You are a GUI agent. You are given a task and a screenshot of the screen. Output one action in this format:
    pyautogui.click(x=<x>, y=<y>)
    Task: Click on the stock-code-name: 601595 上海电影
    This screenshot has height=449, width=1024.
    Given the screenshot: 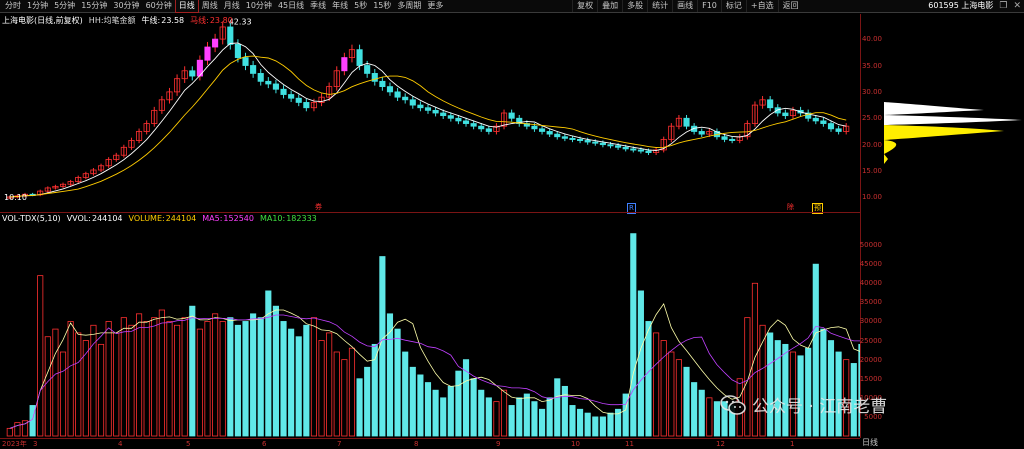 What is the action you would take?
    pyautogui.click(x=960, y=6)
    